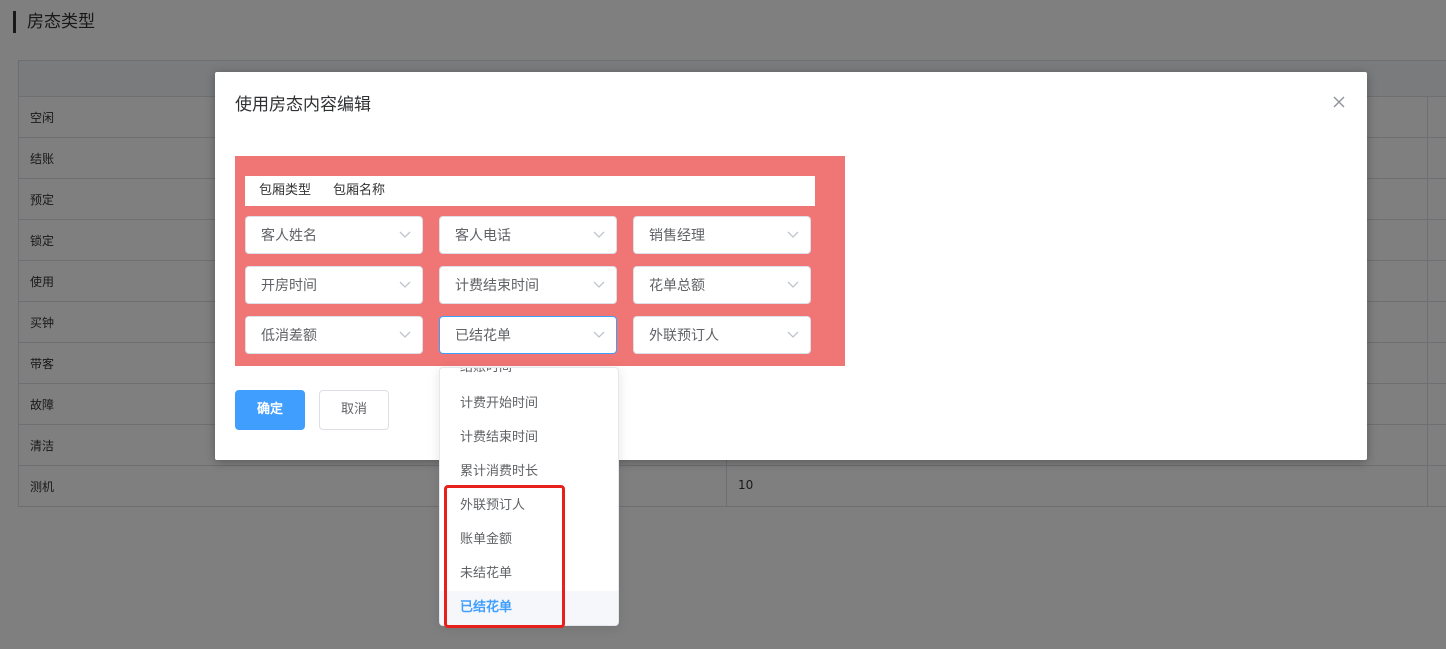  What do you see at coordinates (529, 472) in the screenshot?
I see `dropdown-option: 累计消费时长` at bounding box center [529, 472].